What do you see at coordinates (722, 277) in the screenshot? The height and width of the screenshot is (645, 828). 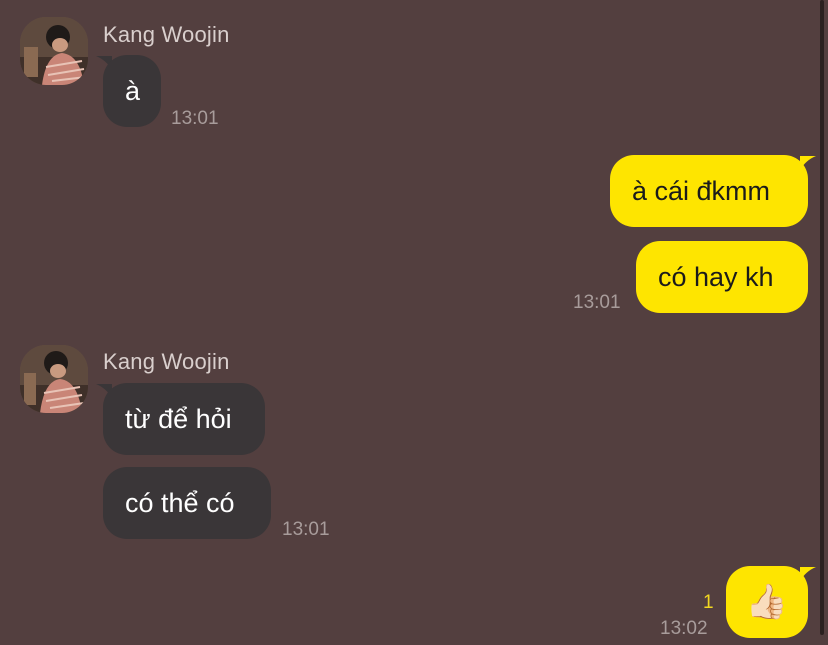 I see `outgoing-message-bubble: có hay kh` at bounding box center [722, 277].